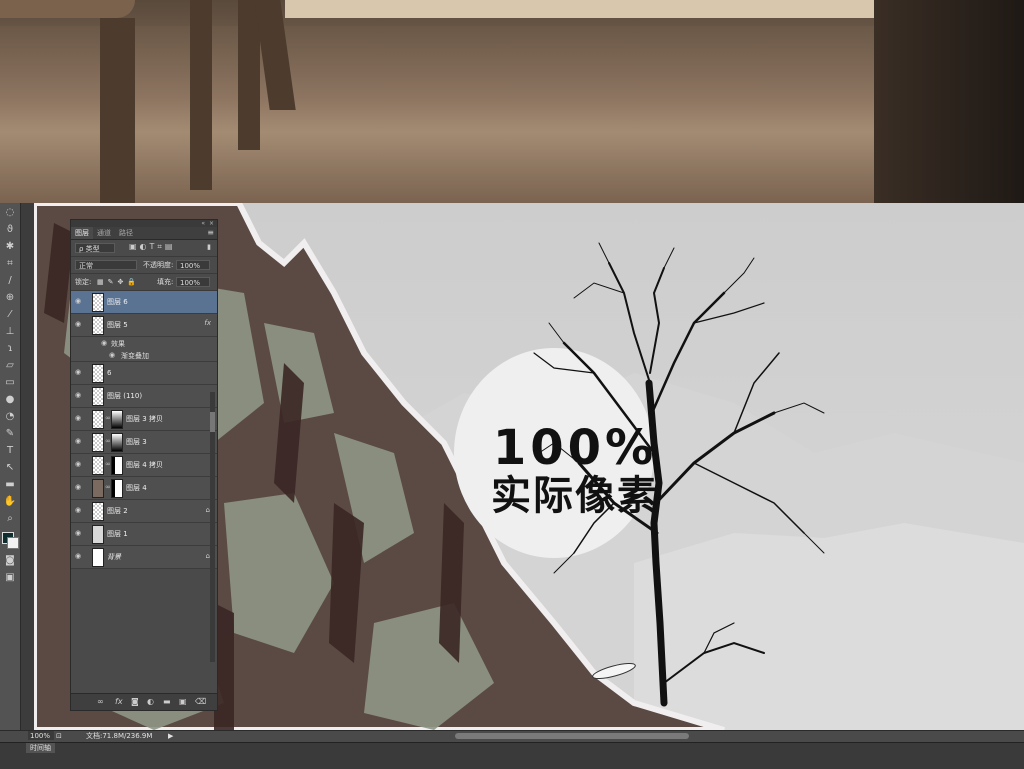  I want to click on layer-name: 图层 4, so click(136, 488).